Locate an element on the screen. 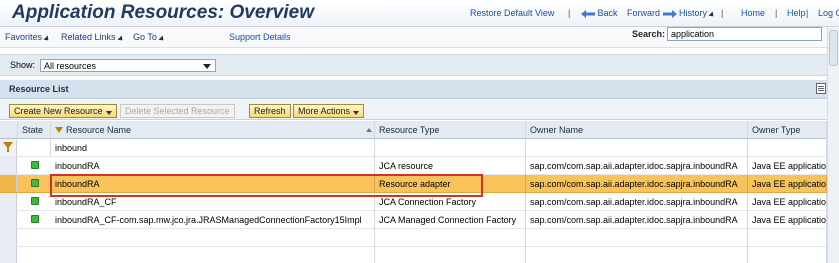 The width and height of the screenshot is (839, 263). show-label: Show: is located at coordinates (23, 65).